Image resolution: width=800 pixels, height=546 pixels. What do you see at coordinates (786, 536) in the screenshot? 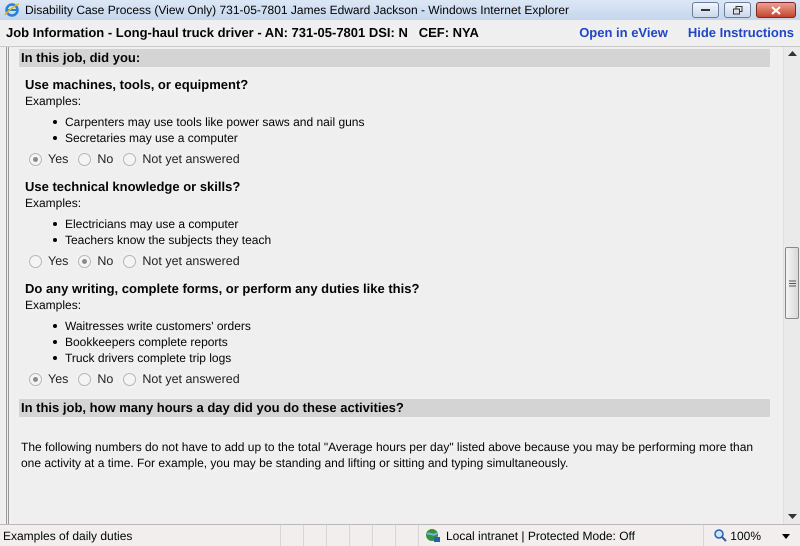
I see `caret-icon` at bounding box center [786, 536].